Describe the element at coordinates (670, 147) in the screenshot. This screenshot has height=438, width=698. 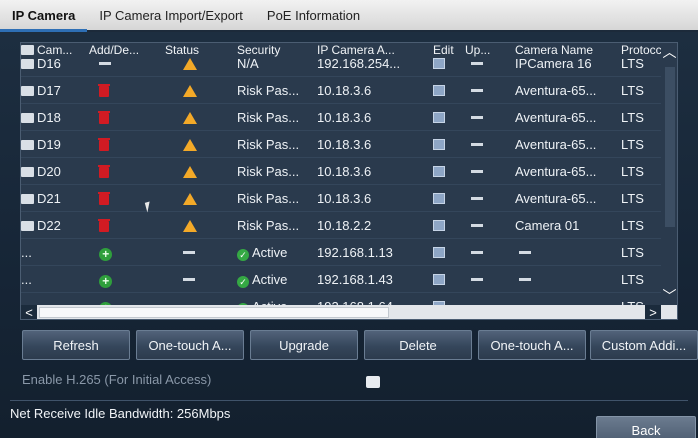
I see `vertical-scroll-thumb` at that location.